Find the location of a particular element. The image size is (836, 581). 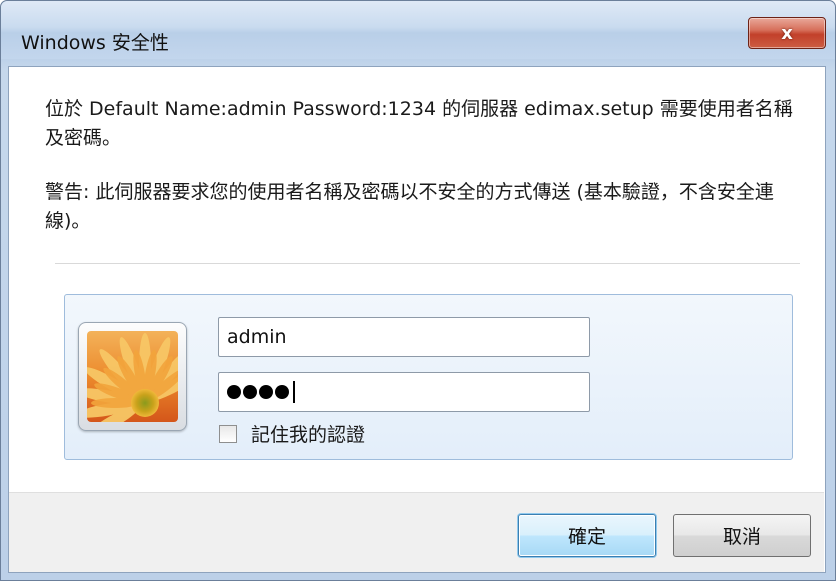

close-icon: x is located at coordinates (787, 33).